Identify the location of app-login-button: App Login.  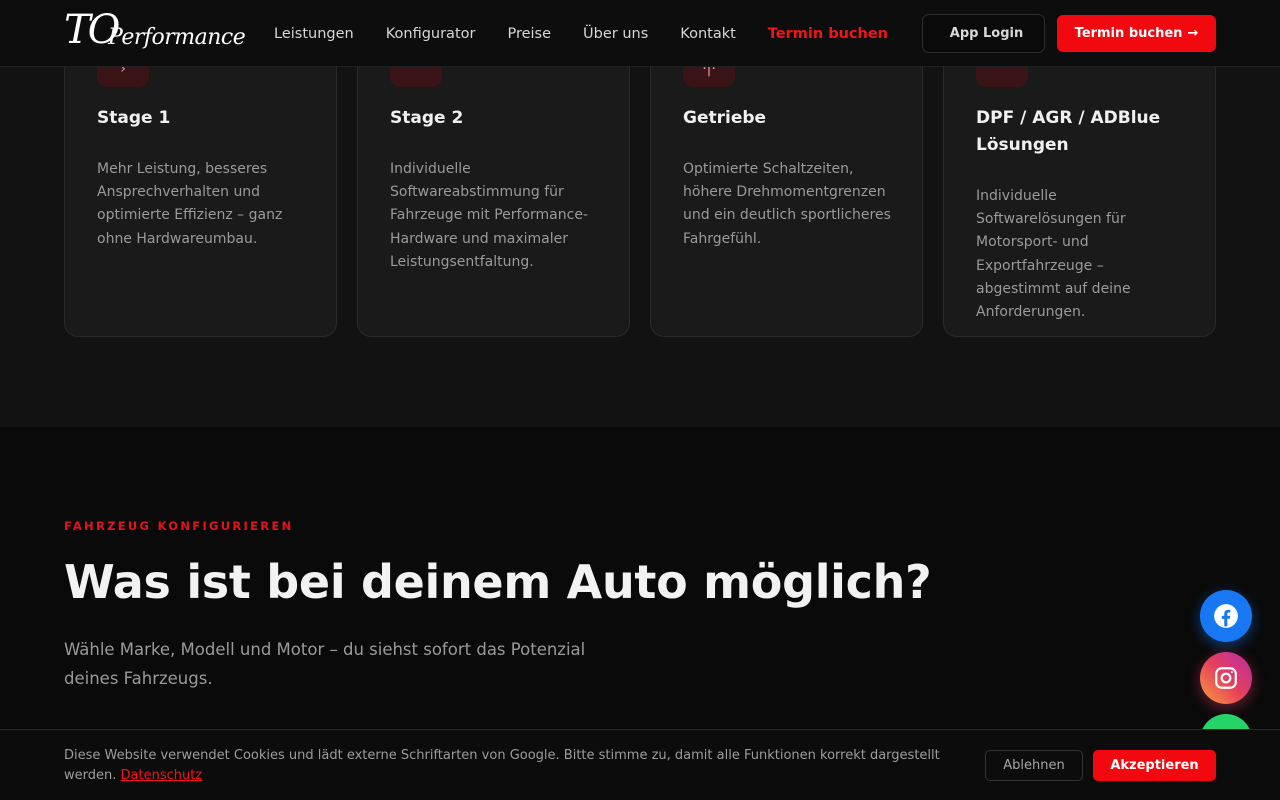
(983, 33).